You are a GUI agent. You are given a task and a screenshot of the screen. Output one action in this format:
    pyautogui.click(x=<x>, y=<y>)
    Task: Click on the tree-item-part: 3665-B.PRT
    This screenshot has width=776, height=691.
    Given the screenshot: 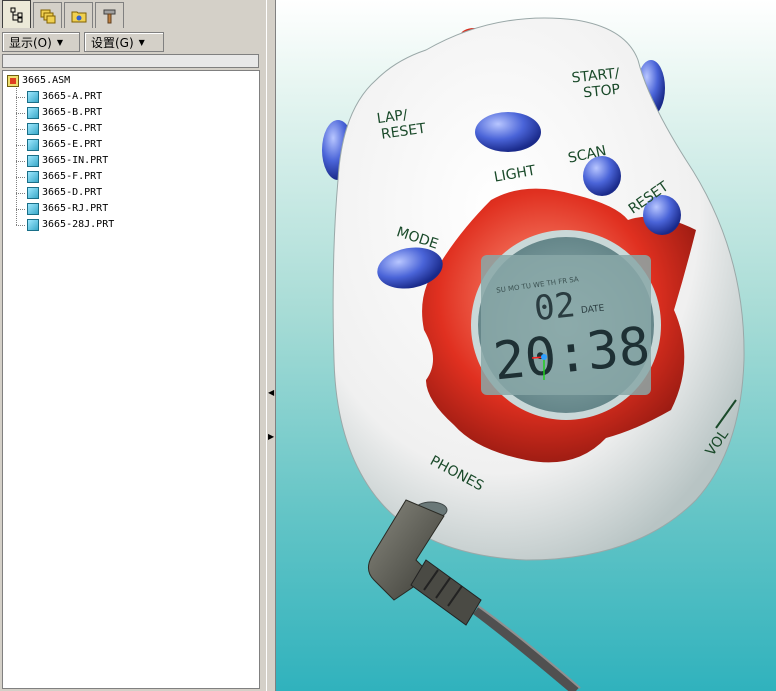 What is the action you would take?
    pyautogui.click(x=64, y=112)
    